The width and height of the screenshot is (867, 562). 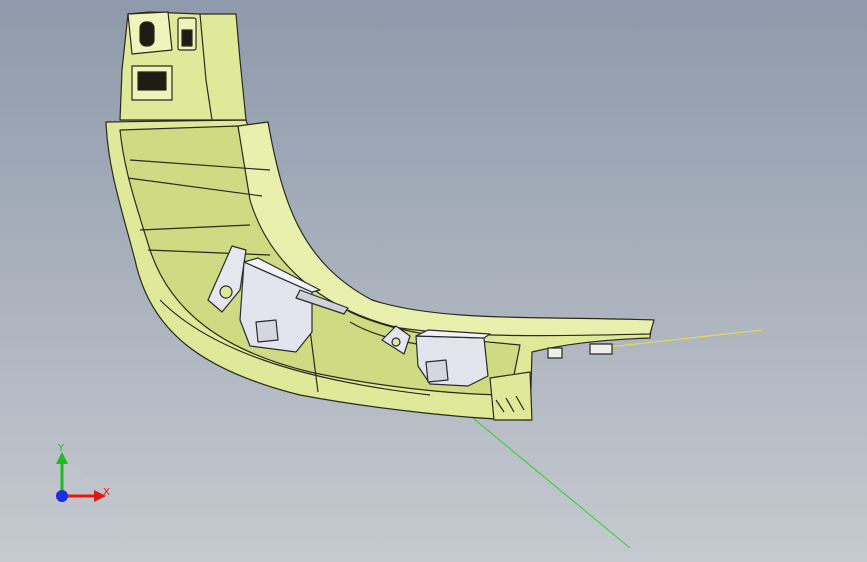 I want to click on y-axis-label: Y, so click(x=61, y=448).